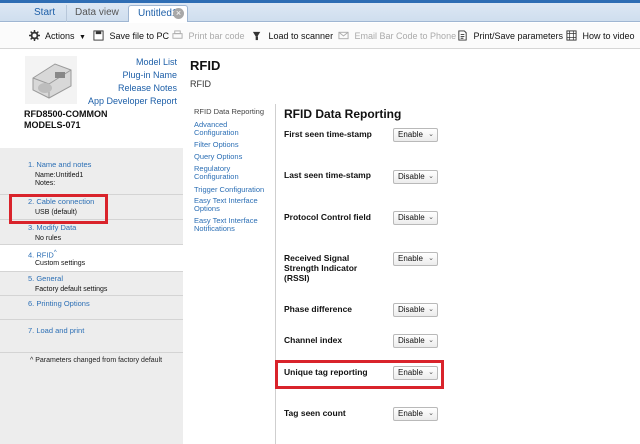  What do you see at coordinates (200, 84) in the screenshot?
I see `page-subtitle: RFID` at bounding box center [200, 84].